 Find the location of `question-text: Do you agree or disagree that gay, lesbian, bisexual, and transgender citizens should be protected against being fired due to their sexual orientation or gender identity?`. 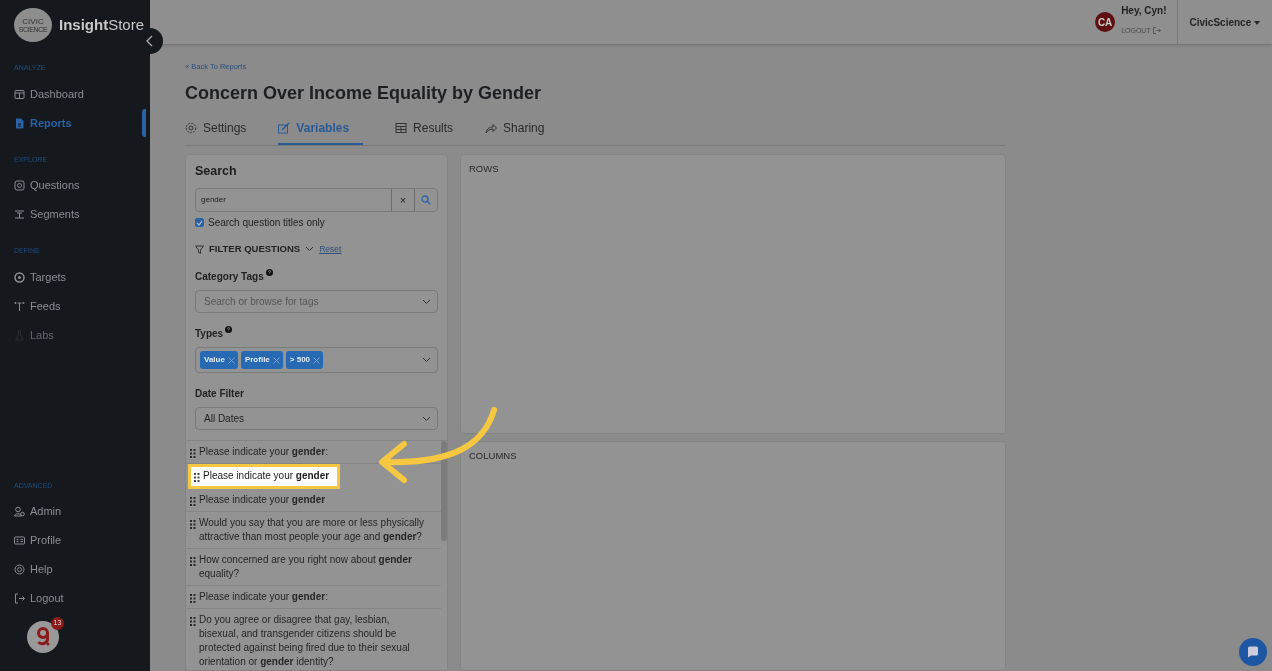

question-text: Do you agree or disagree that gay, lesbian, bisexual, and transgender citizens should be protected against being fired due to their sexual orientation or gender identity? is located at coordinates (305, 641).